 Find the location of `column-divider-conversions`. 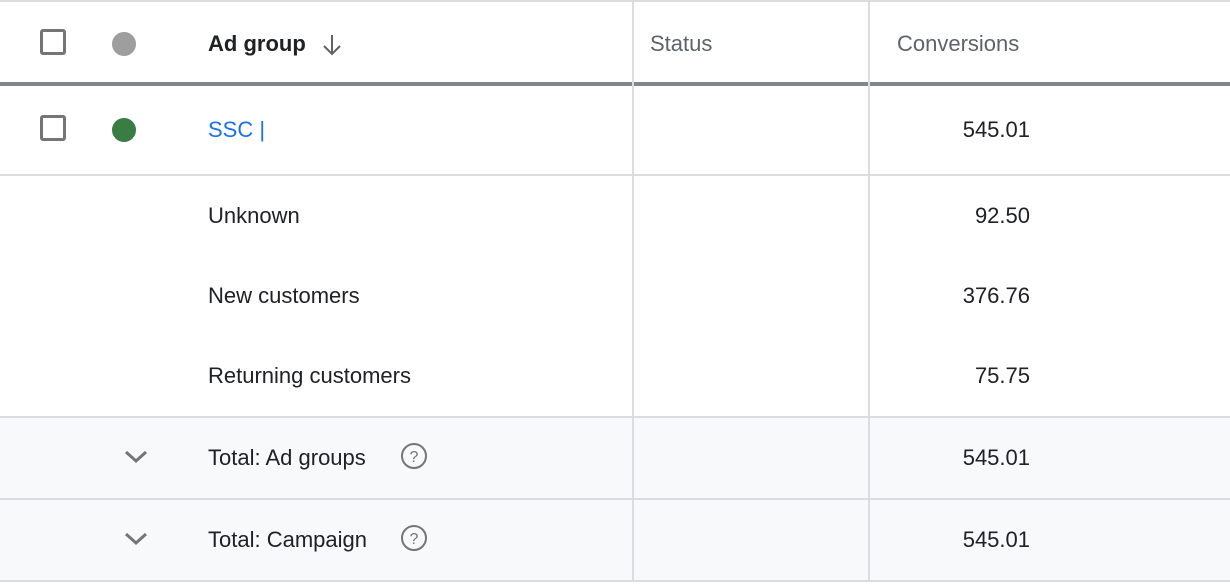

column-divider-conversions is located at coordinates (869, 291).